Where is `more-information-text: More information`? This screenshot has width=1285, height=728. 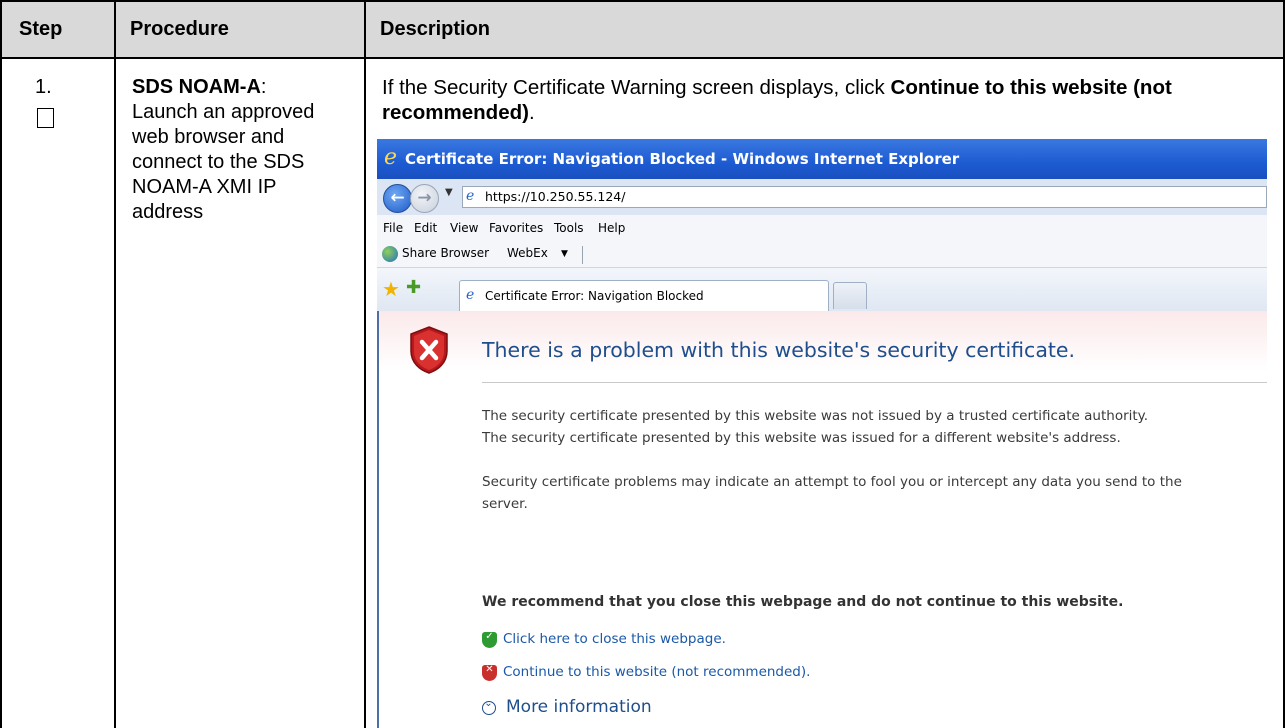 more-information-text: More information is located at coordinates (579, 707).